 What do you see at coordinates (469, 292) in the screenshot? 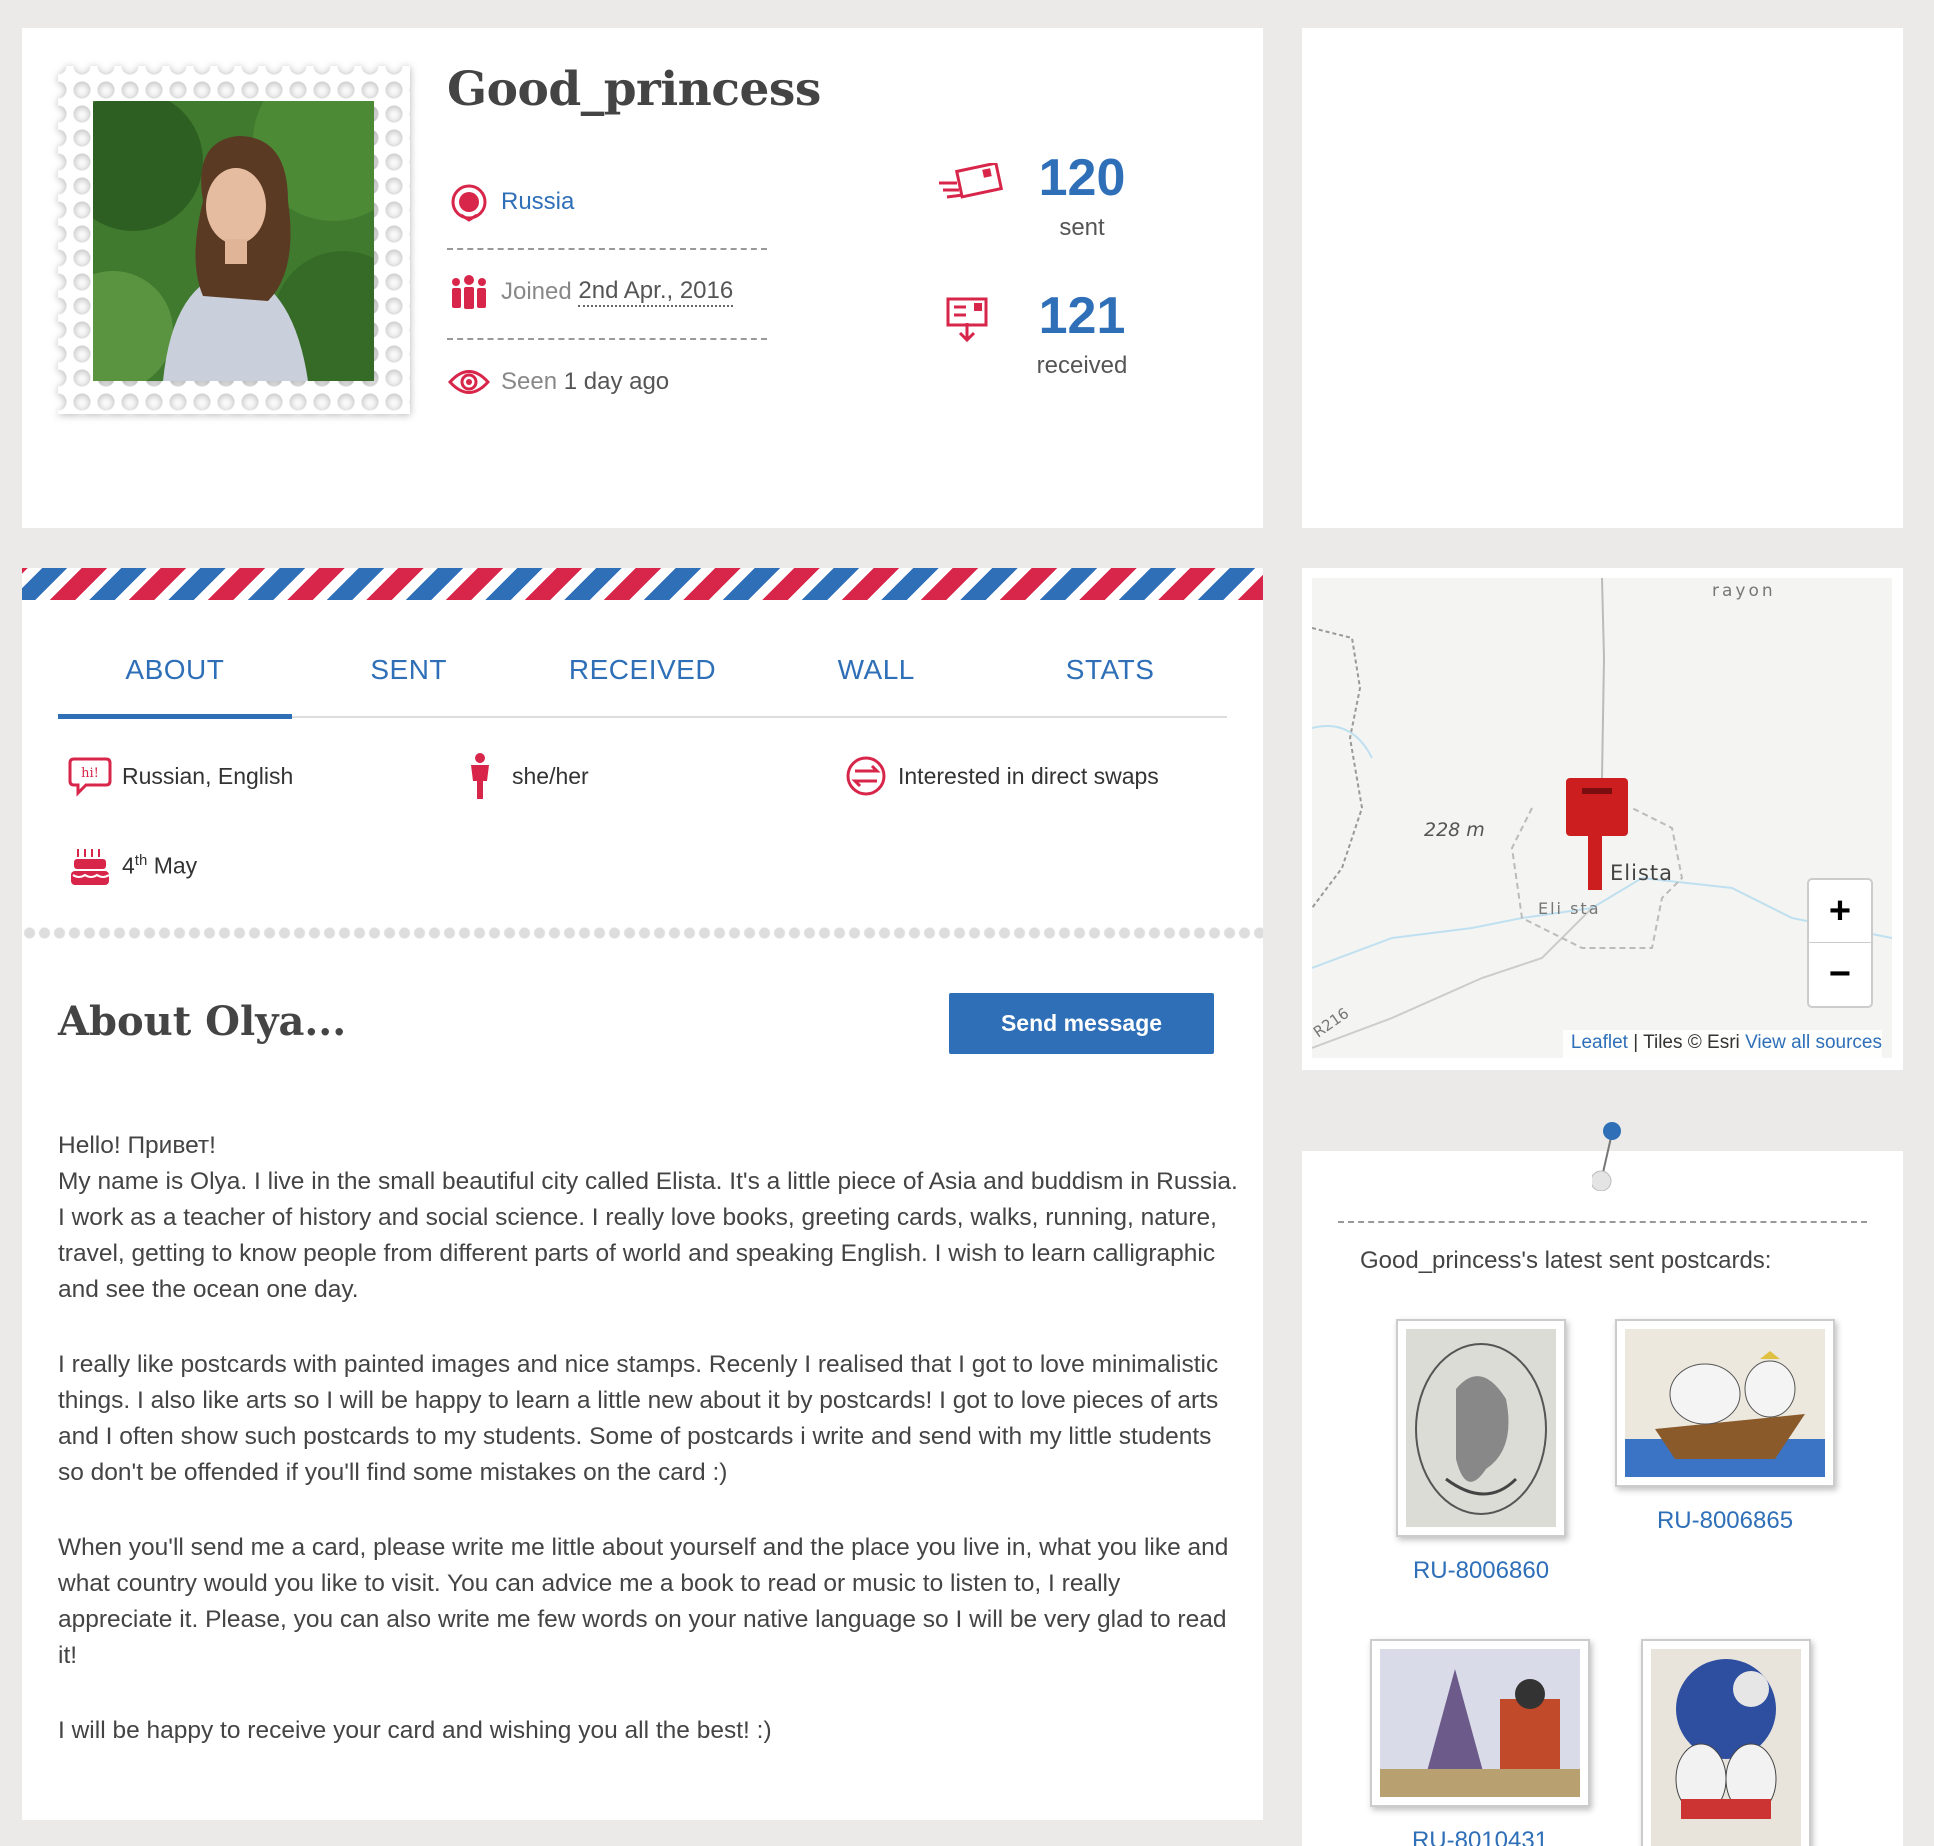
I see `people-icon` at bounding box center [469, 292].